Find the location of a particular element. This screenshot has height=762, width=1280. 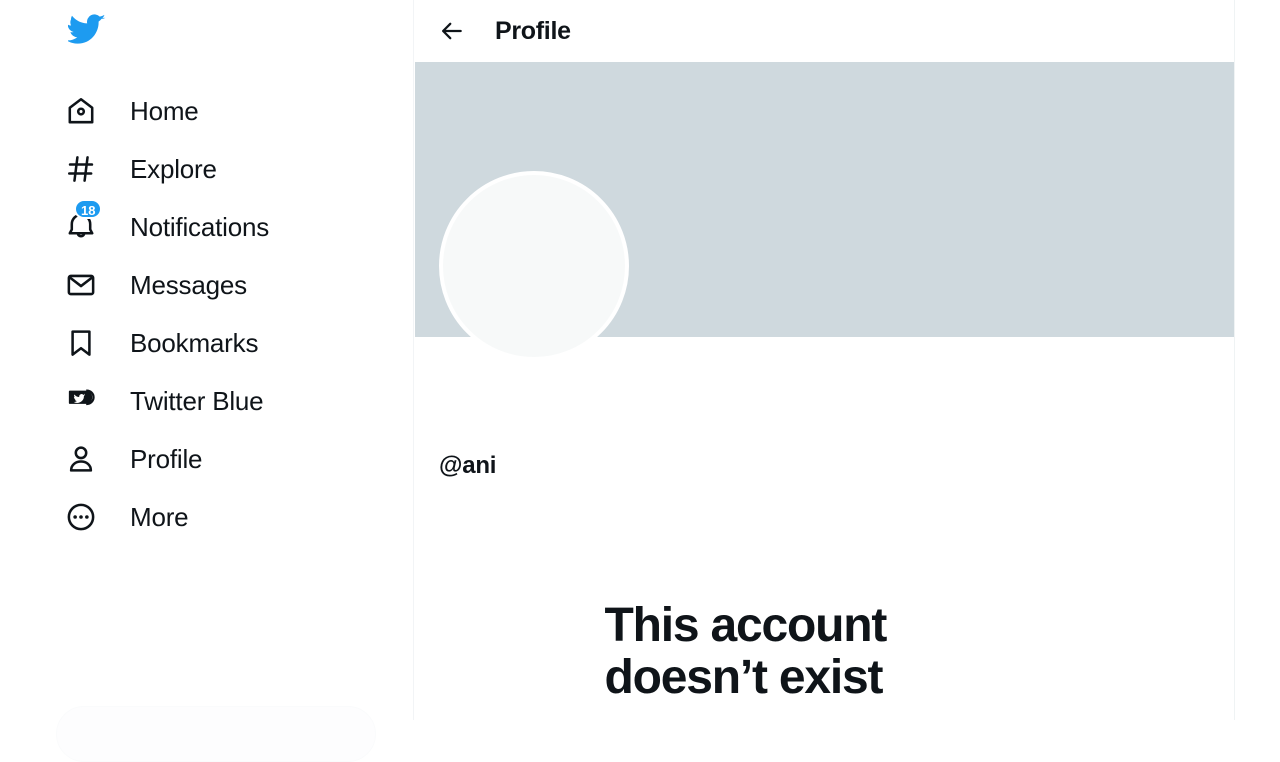

sidebar-item-home: Home is located at coordinates (207, 111).